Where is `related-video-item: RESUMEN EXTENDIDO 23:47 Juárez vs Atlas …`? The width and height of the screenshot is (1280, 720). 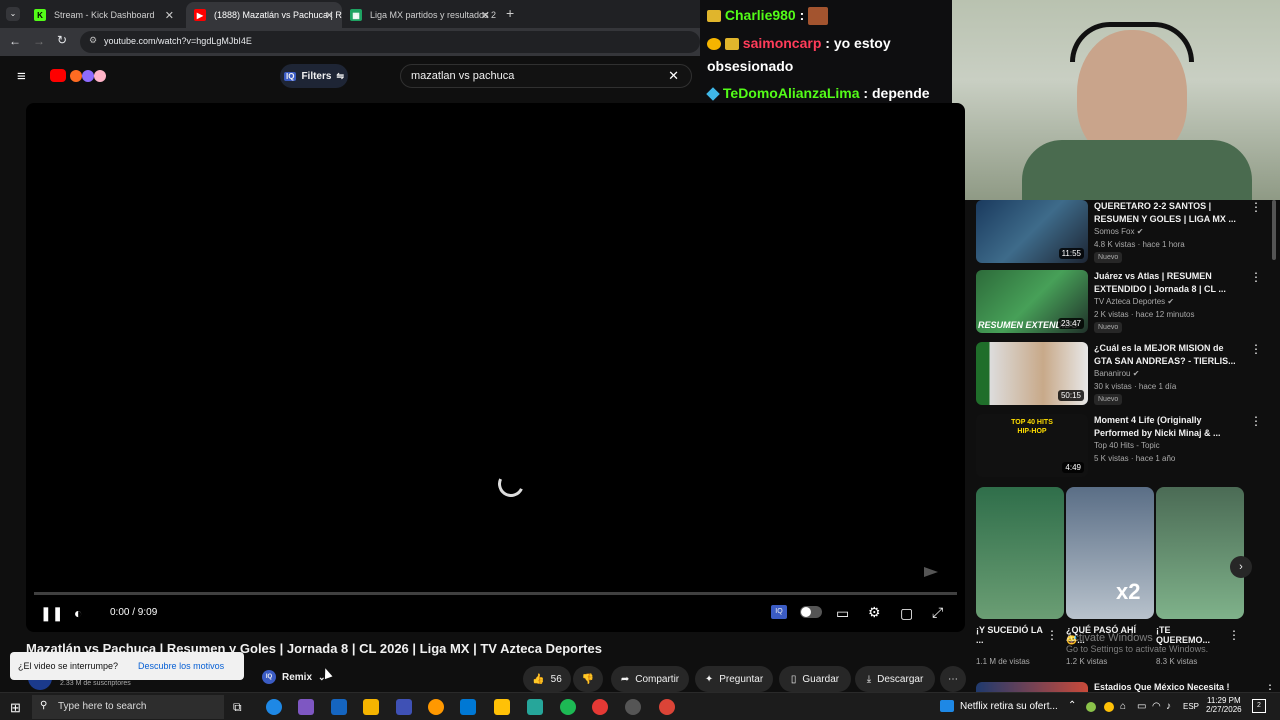 related-video-item: RESUMEN EXTENDIDO 23:47 Juárez vs Atlas … is located at coordinates (1121, 303).